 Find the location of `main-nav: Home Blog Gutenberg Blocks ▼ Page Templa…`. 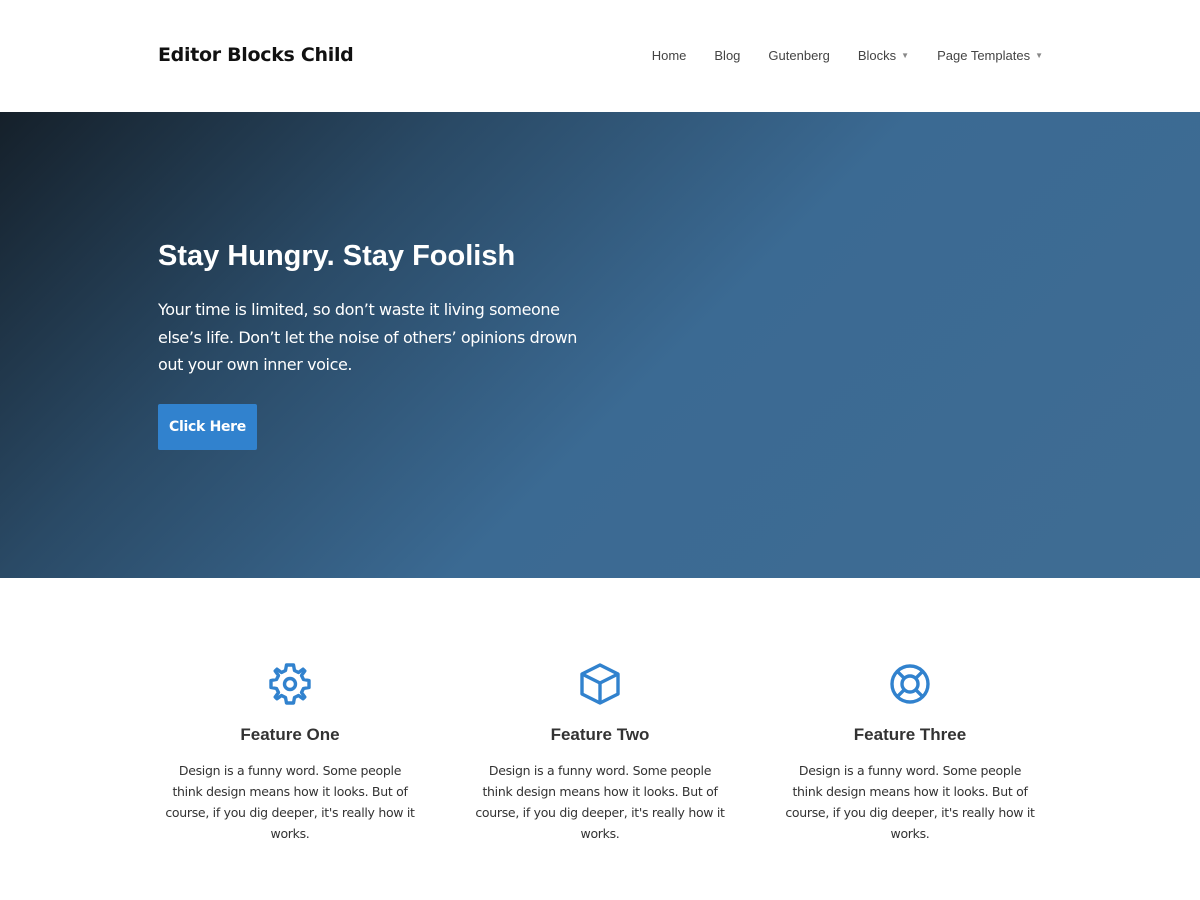

main-nav: Home Blog Gutenberg Blocks ▼ Page Templa… is located at coordinates (847, 56).